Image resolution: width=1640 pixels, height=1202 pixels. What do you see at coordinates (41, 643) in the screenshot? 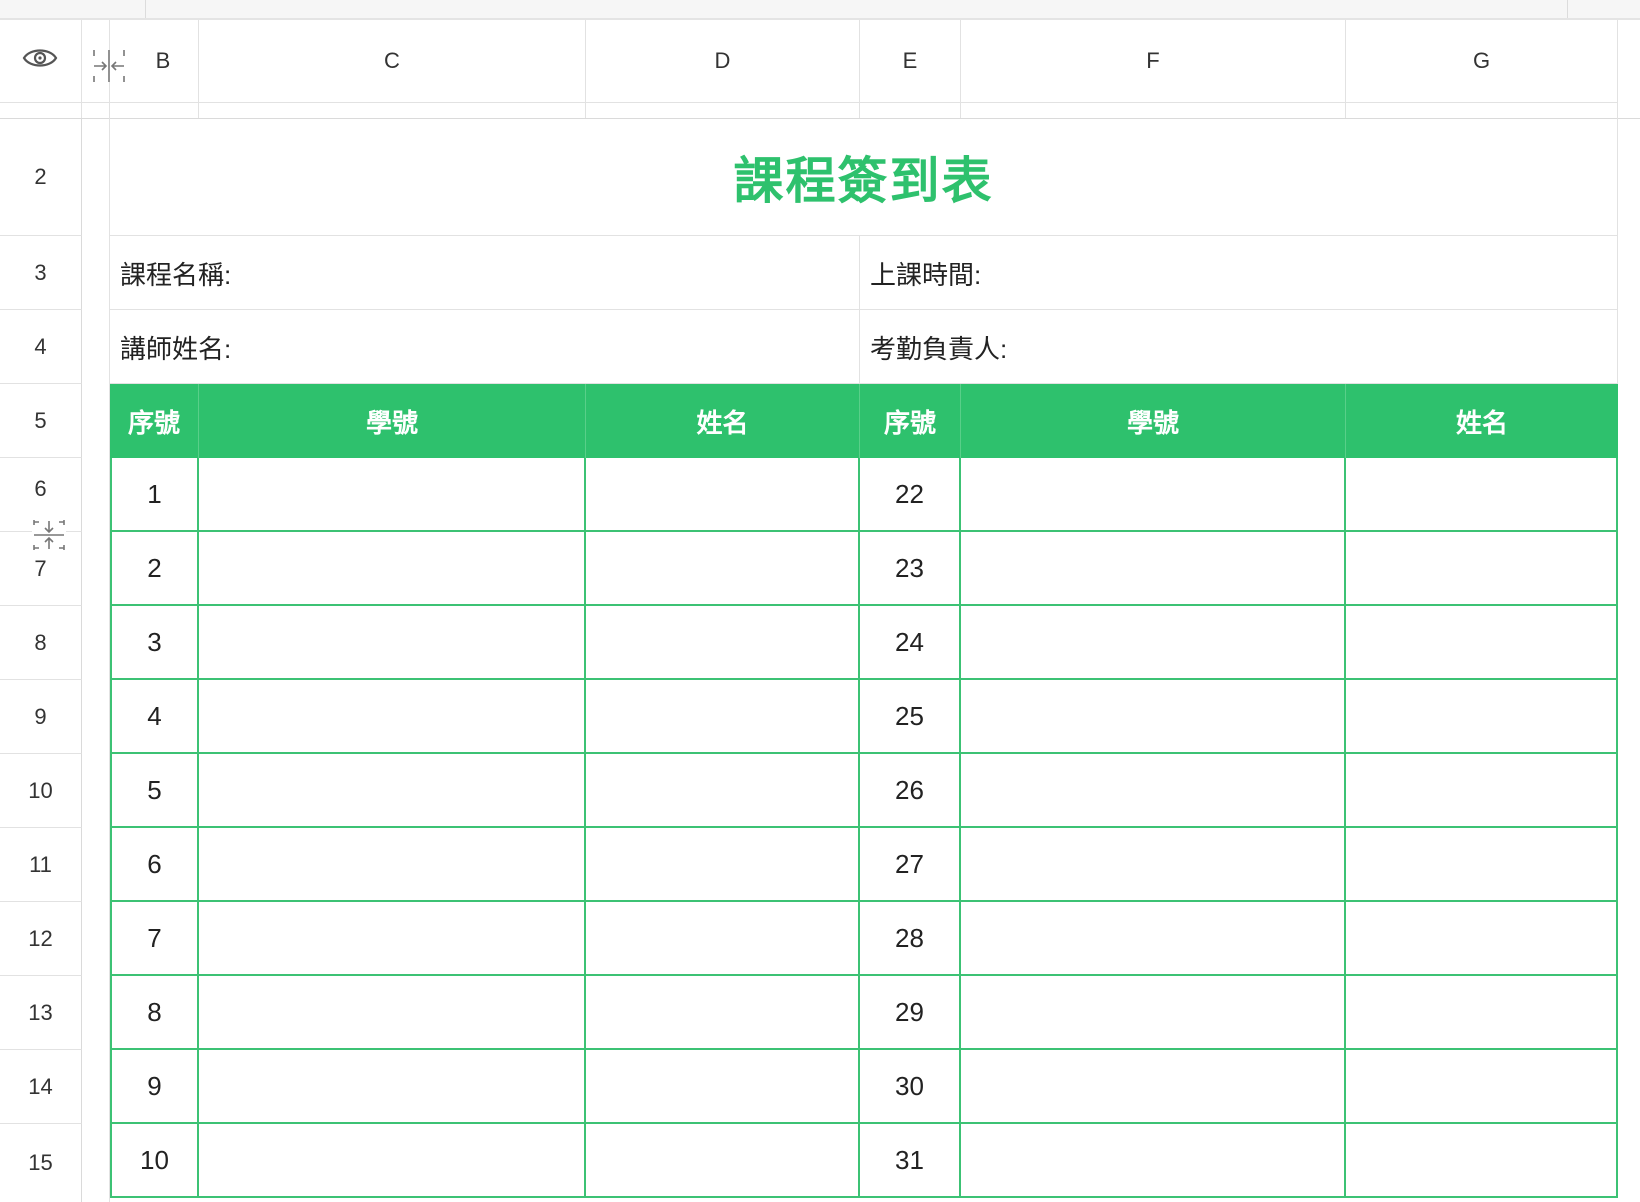
I see `row-header-8: 8` at bounding box center [41, 643].